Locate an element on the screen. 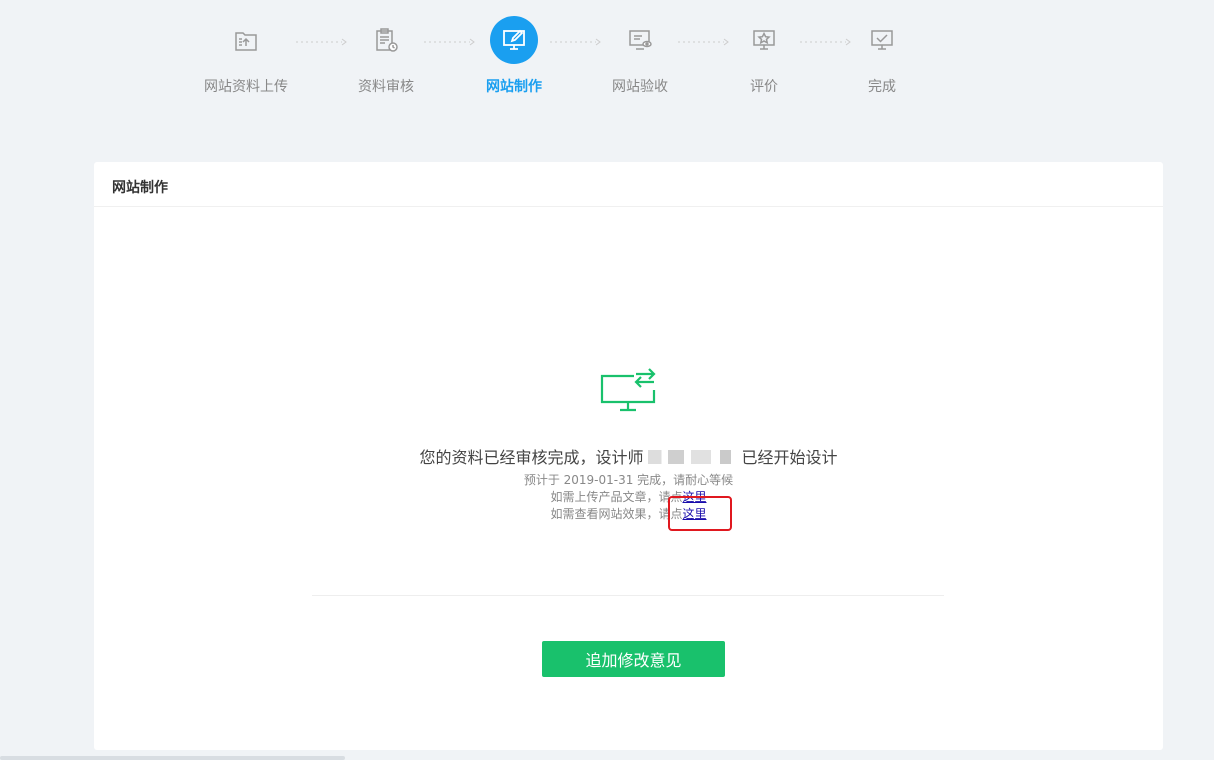 The image size is (1214, 760). preview-line: 如需查看网站效果，请点这里 is located at coordinates (628, 514).